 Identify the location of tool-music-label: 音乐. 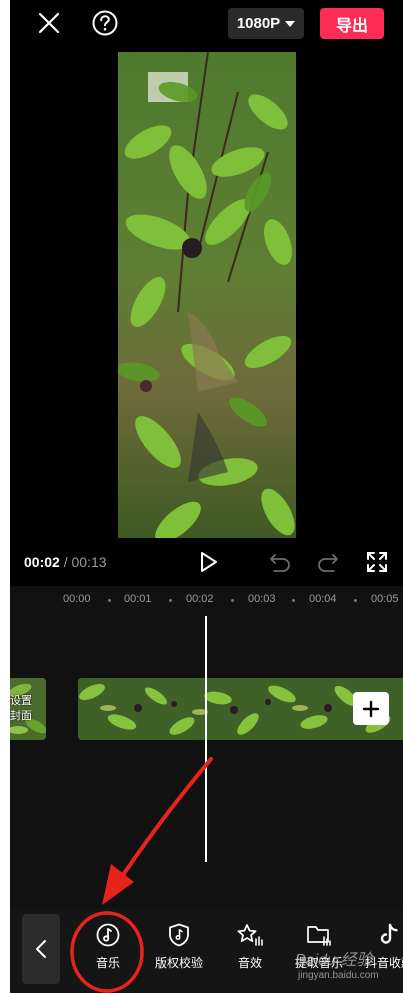
(107, 963).